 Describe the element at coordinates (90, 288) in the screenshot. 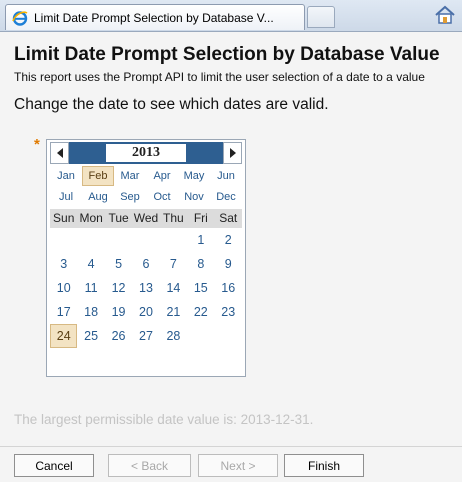

I see `day-11: 11` at that location.